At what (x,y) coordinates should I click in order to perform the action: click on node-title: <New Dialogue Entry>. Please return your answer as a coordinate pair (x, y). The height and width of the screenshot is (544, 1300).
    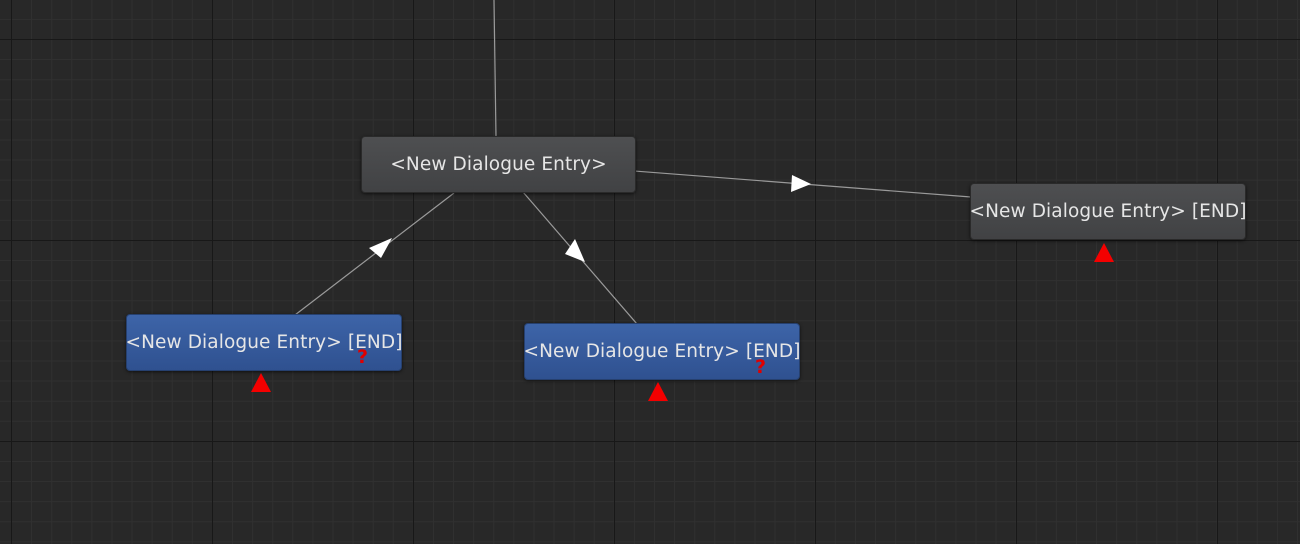
    Looking at the image, I should click on (498, 164).